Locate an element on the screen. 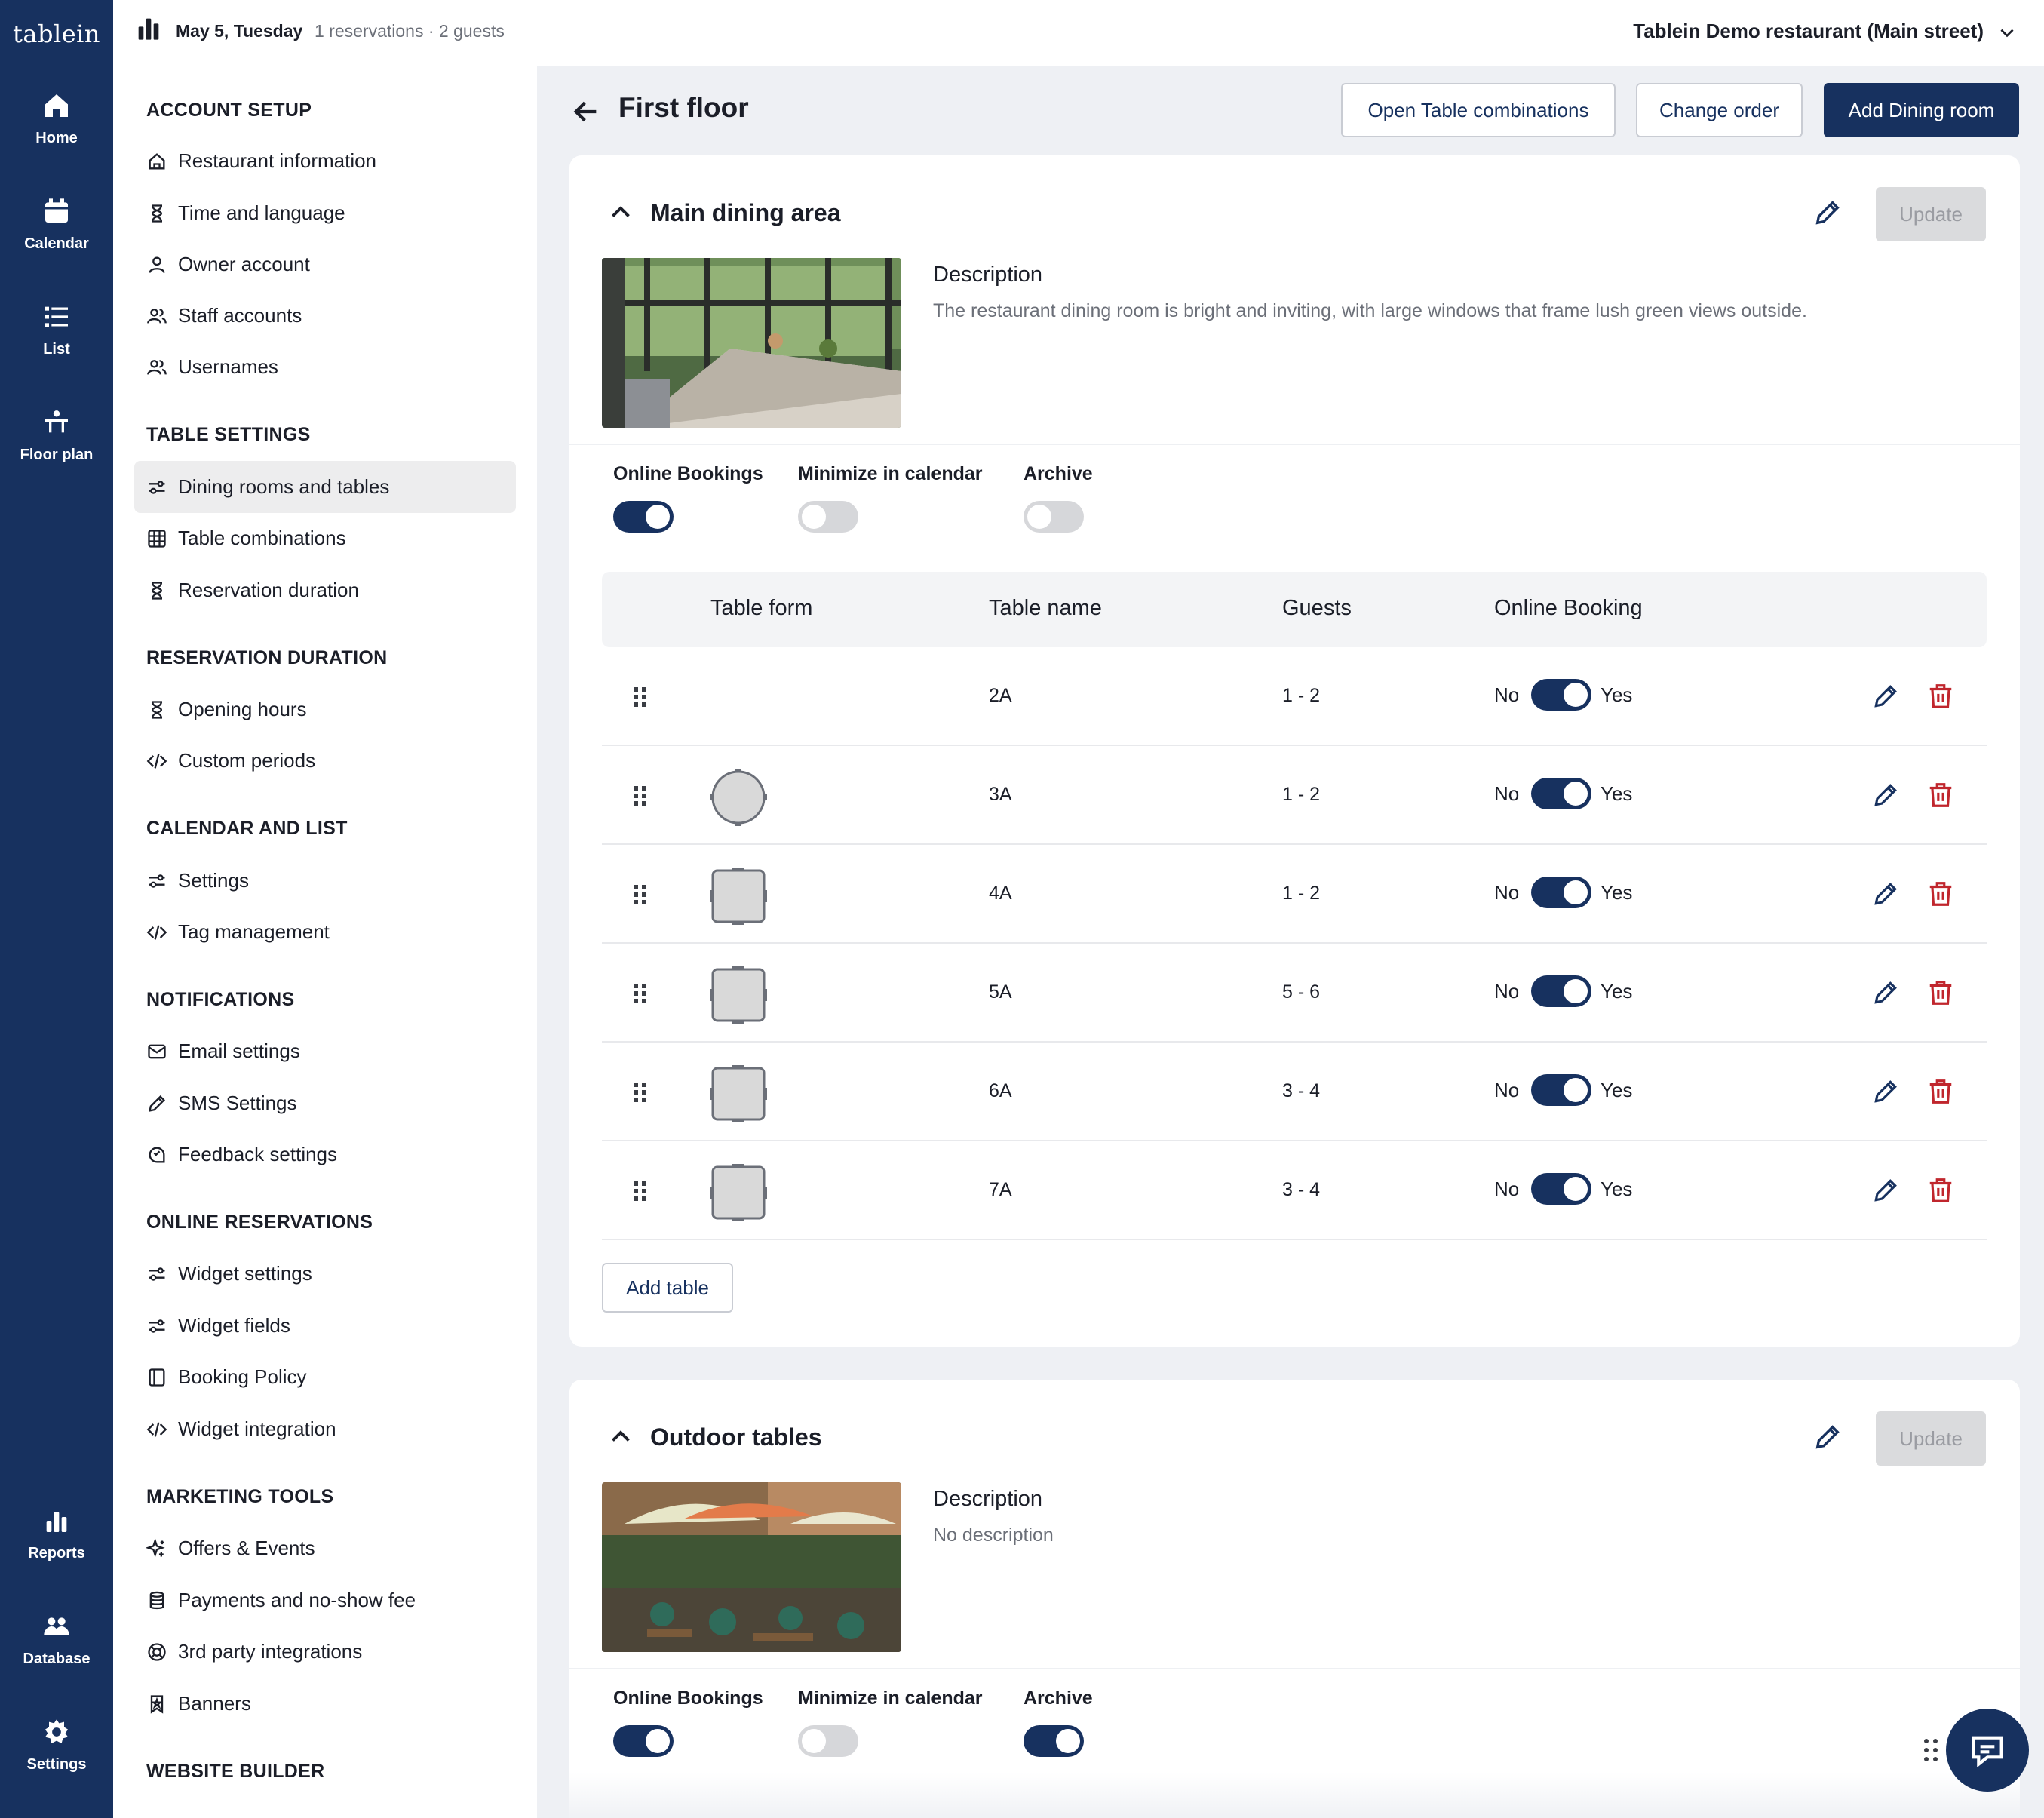  rail-reports: Reports is located at coordinates (57, 1551).